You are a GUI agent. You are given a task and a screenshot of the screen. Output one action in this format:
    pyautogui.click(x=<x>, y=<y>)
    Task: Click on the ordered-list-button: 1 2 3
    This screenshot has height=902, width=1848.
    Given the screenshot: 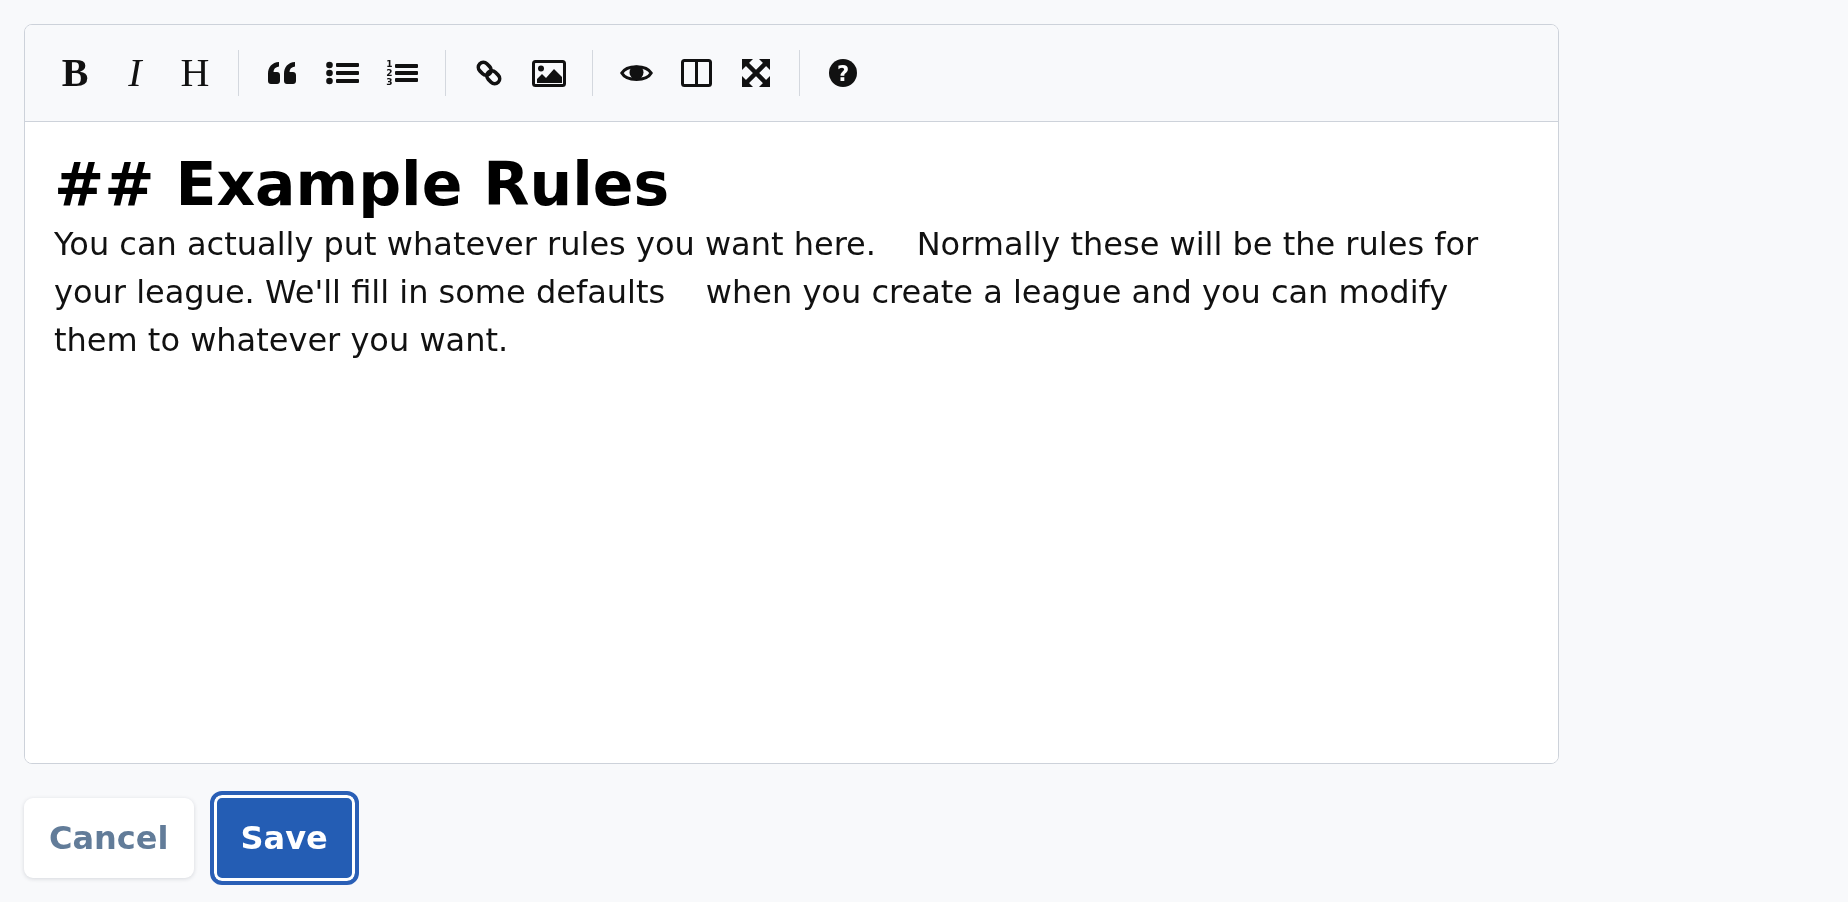 What is the action you would take?
    pyautogui.click(x=402, y=73)
    